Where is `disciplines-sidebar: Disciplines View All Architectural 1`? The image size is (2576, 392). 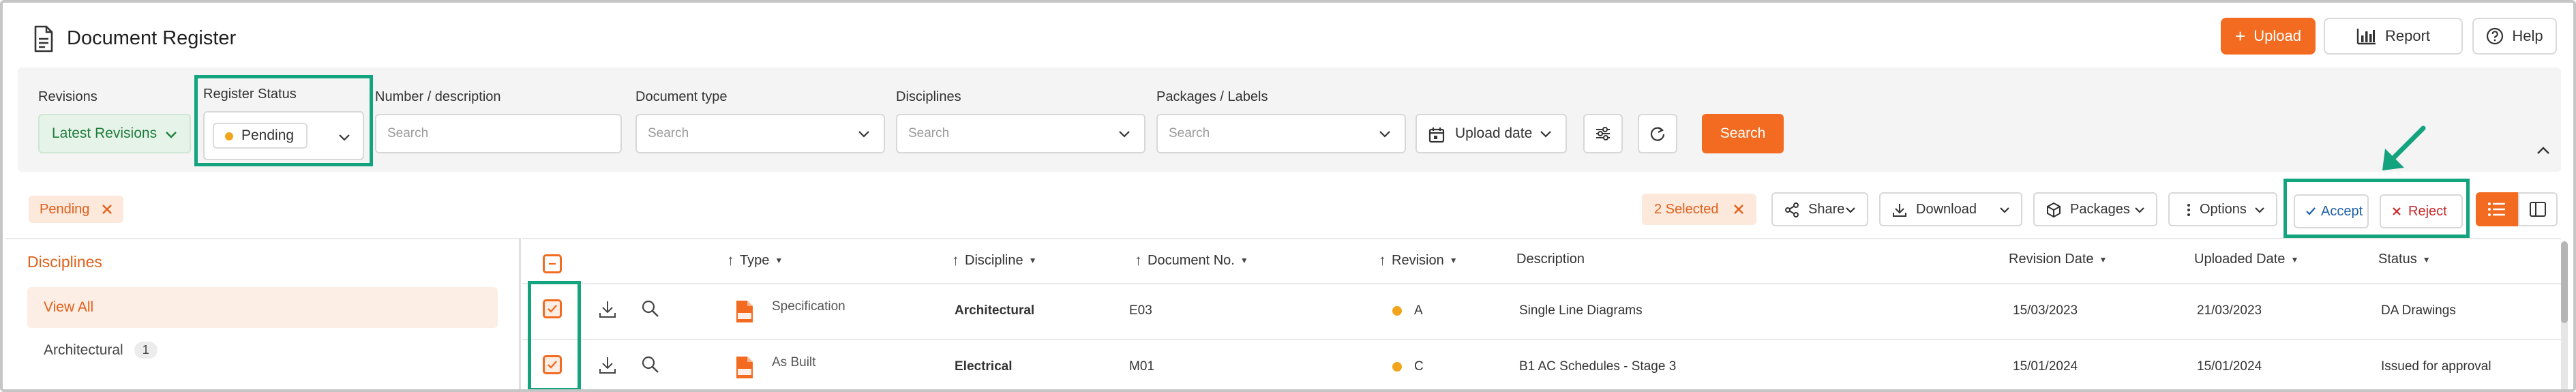 disciplines-sidebar: Disciplines View All Architectural 1 is located at coordinates (263, 313).